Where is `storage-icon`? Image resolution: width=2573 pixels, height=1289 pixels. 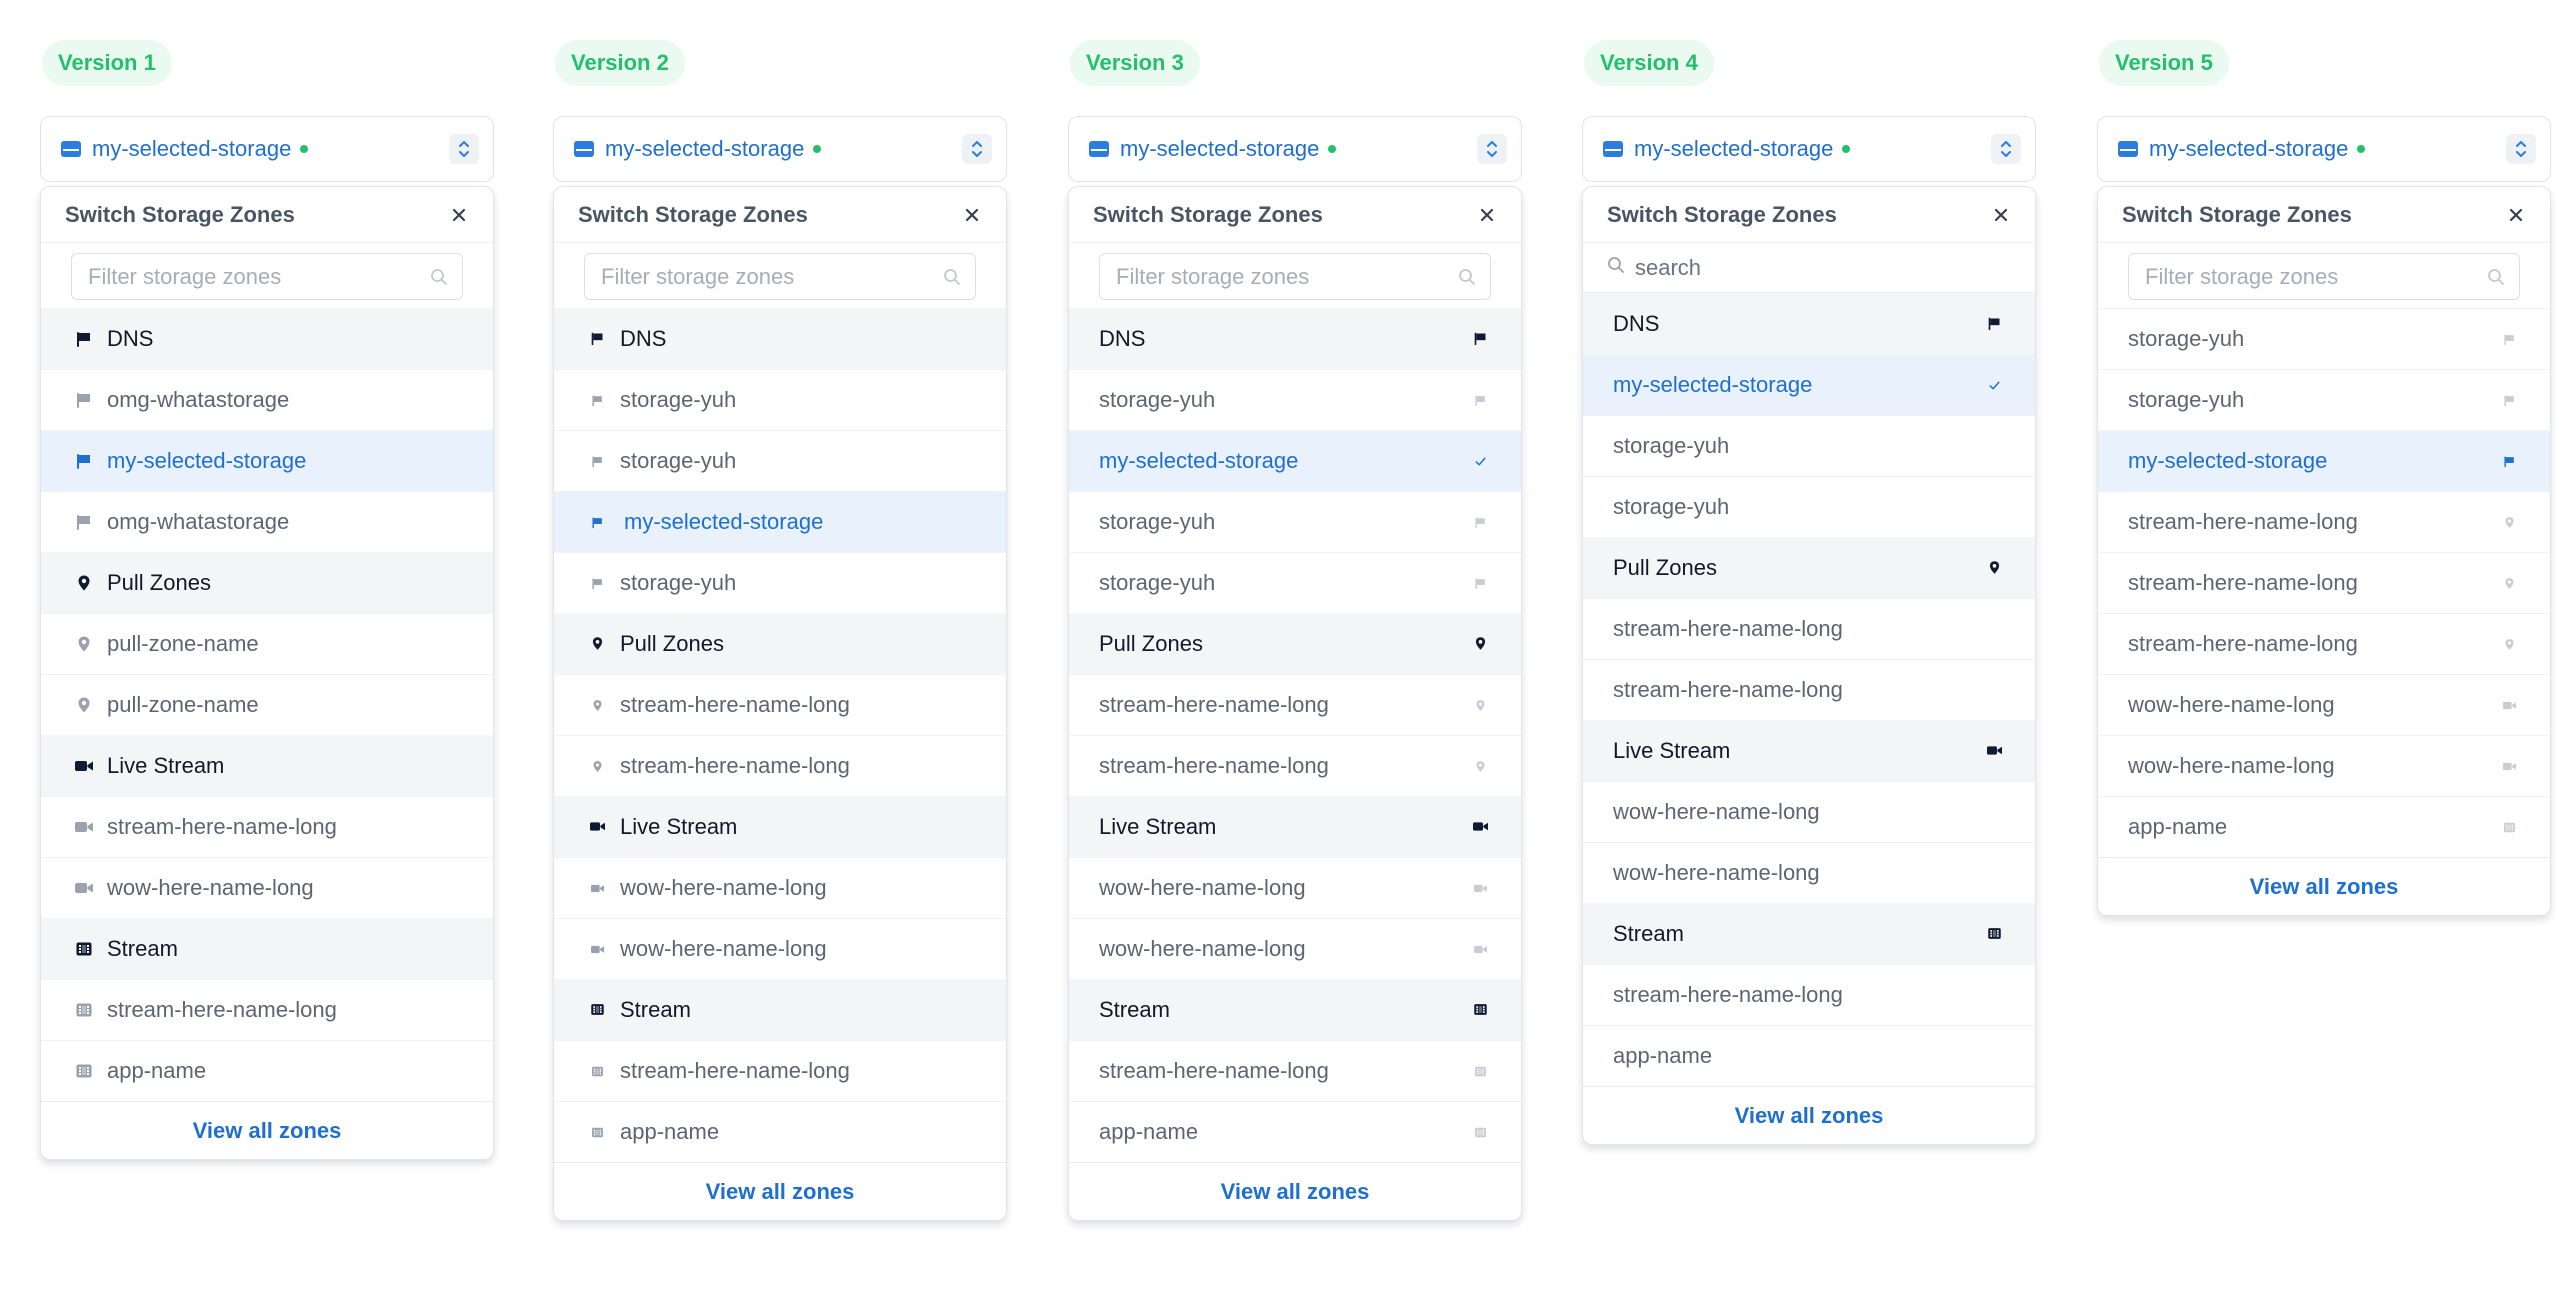 storage-icon is located at coordinates (1613, 149).